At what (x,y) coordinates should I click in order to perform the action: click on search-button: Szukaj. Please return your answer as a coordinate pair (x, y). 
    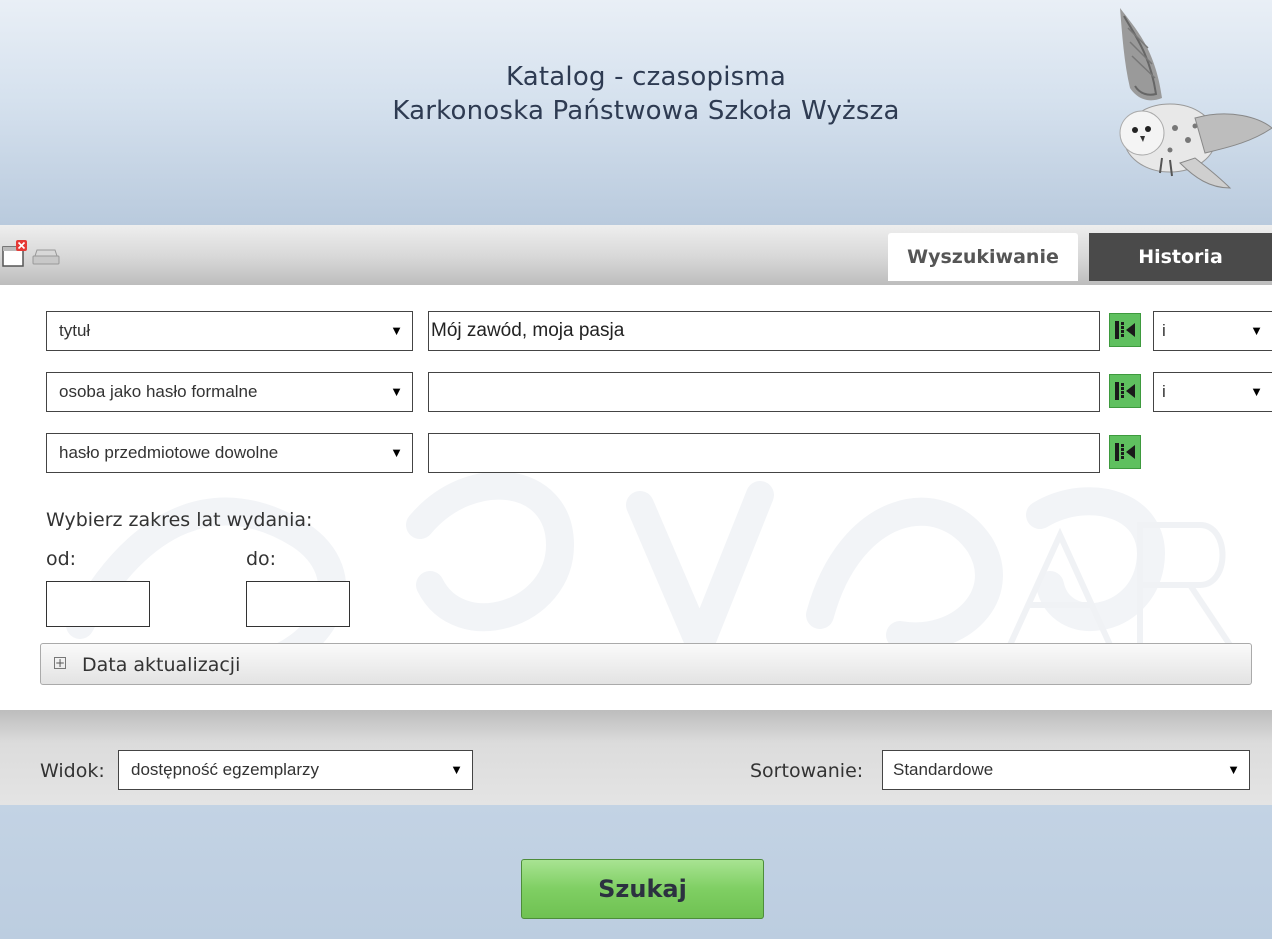
    Looking at the image, I should click on (642, 889).